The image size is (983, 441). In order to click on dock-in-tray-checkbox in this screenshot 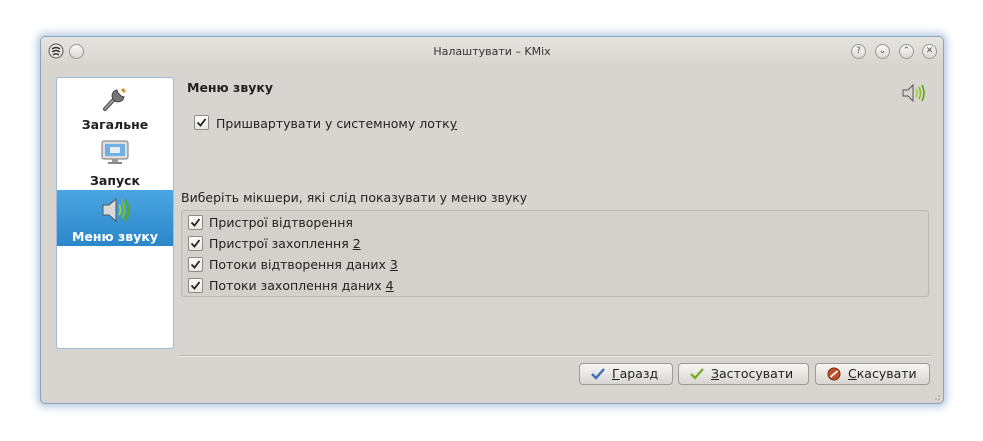, I will do `click(201, 122)`.